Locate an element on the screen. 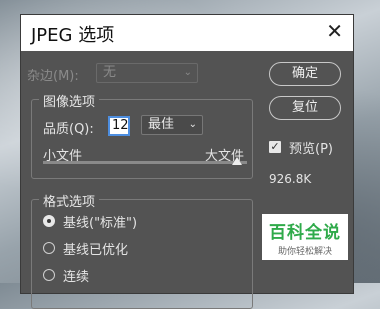 This screenshot has height=309, width=380. radio-baseline-standard is located at coordinates (49, 221).